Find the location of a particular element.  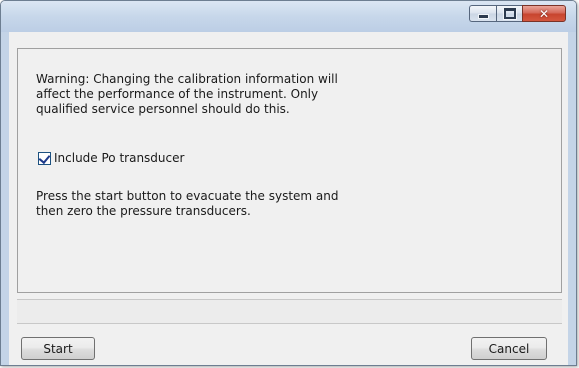

include-po-transducer-checkbox: Include Po transducer is located at coordinates (111, 158).